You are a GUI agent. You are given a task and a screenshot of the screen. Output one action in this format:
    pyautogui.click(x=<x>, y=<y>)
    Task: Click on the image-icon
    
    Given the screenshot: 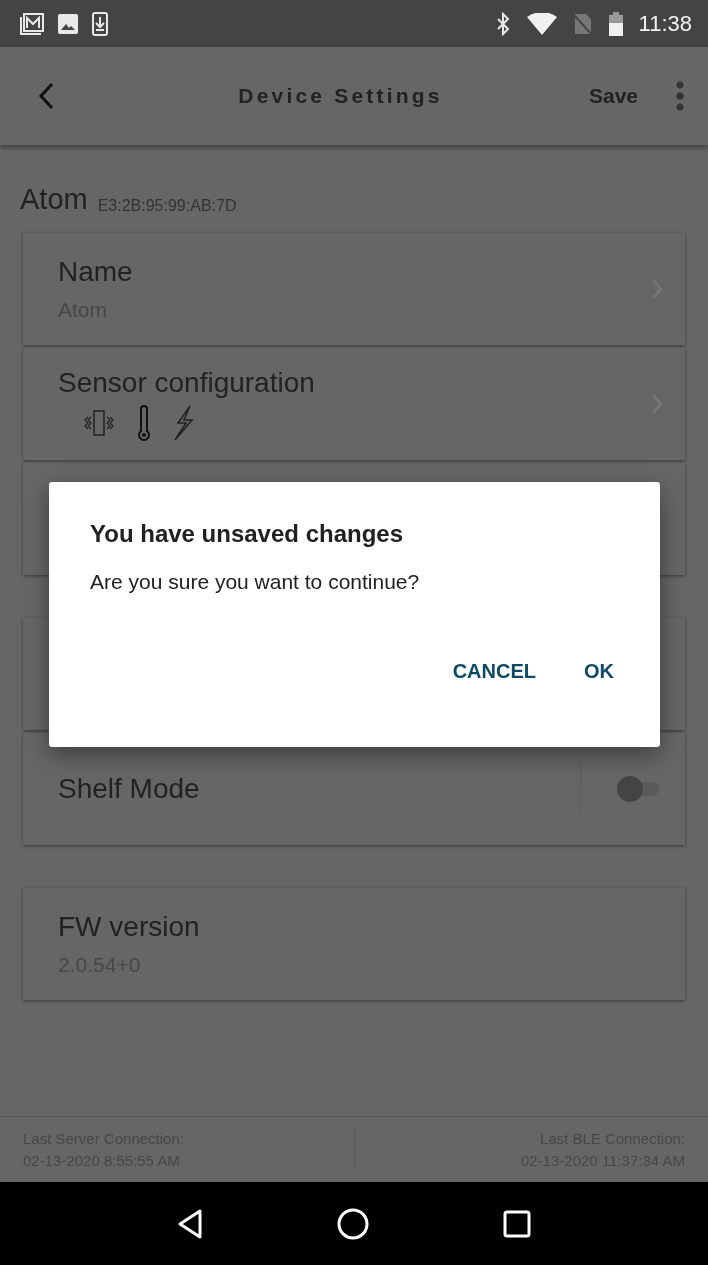 What is the action you would take?
    pyautogui.click(x=68, y=23)
    